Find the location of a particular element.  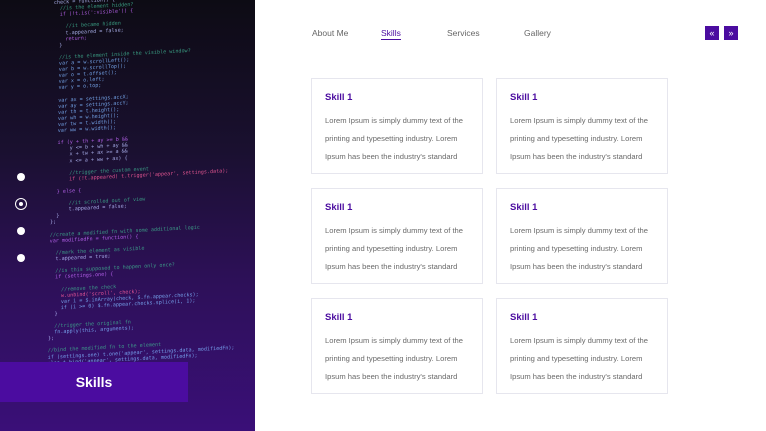

nav-item-skills: Skills is located at coordinates (391, 34).